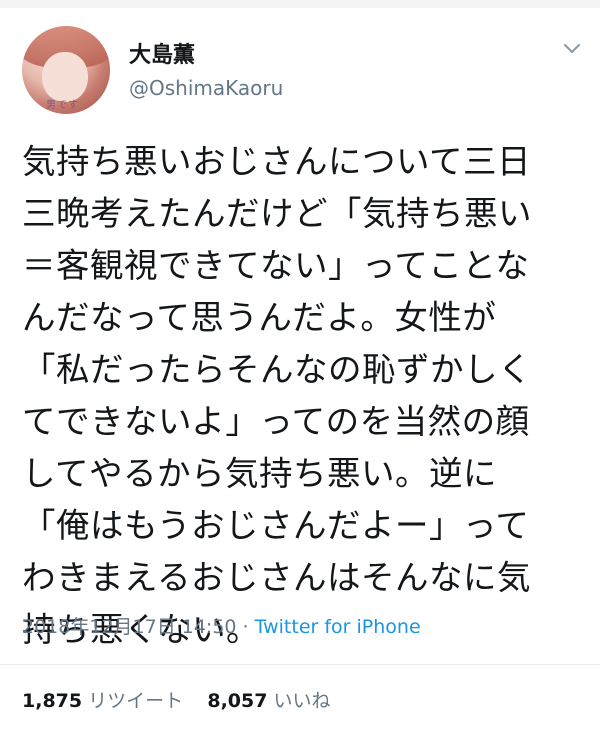 Image resolution: width=600 pixels, height=731 pixels. I want to click on tweet-text-line: んだなって思うんだよ。女性が, so click(259, 317).